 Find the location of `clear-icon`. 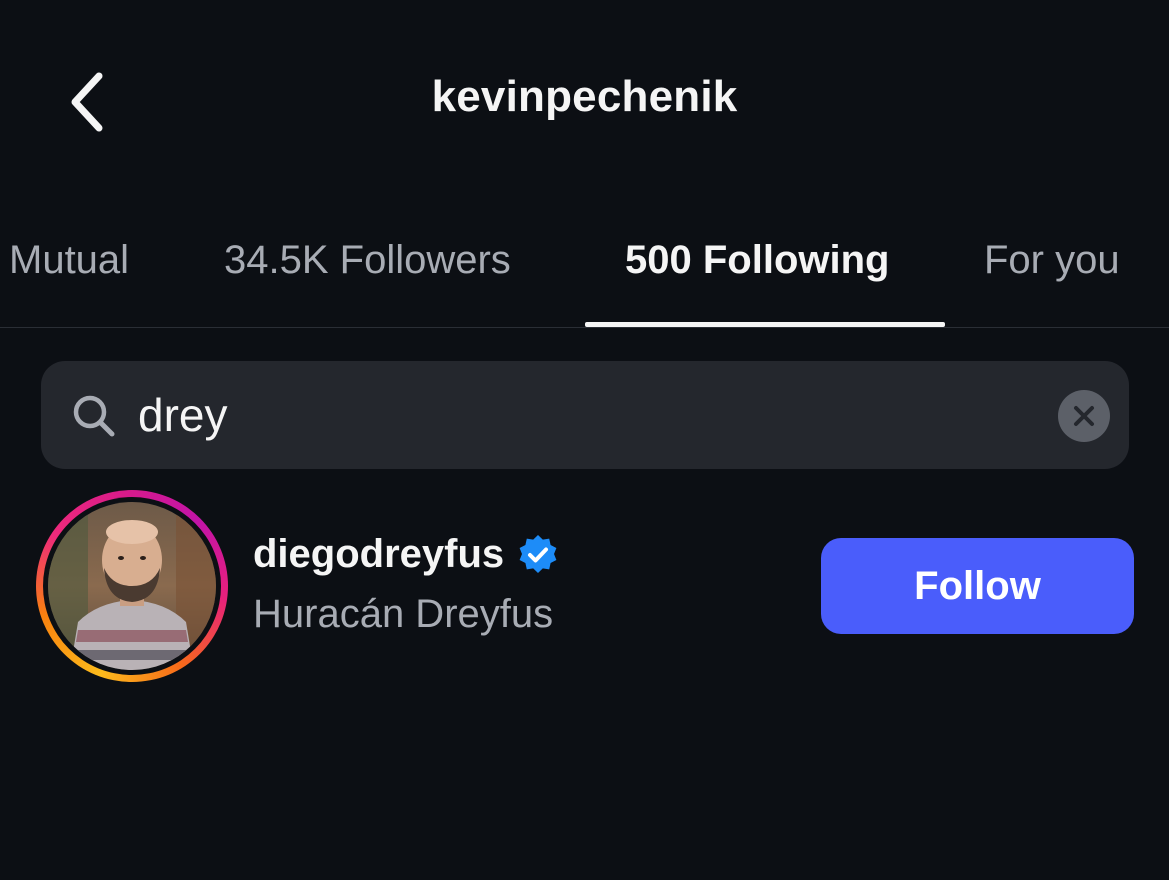

clear-icon is located at coordinates (1084, 416).